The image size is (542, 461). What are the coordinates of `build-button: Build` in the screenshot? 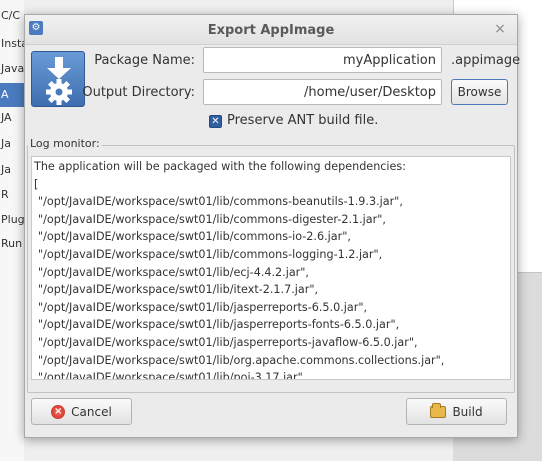 It's located at (456, 411).